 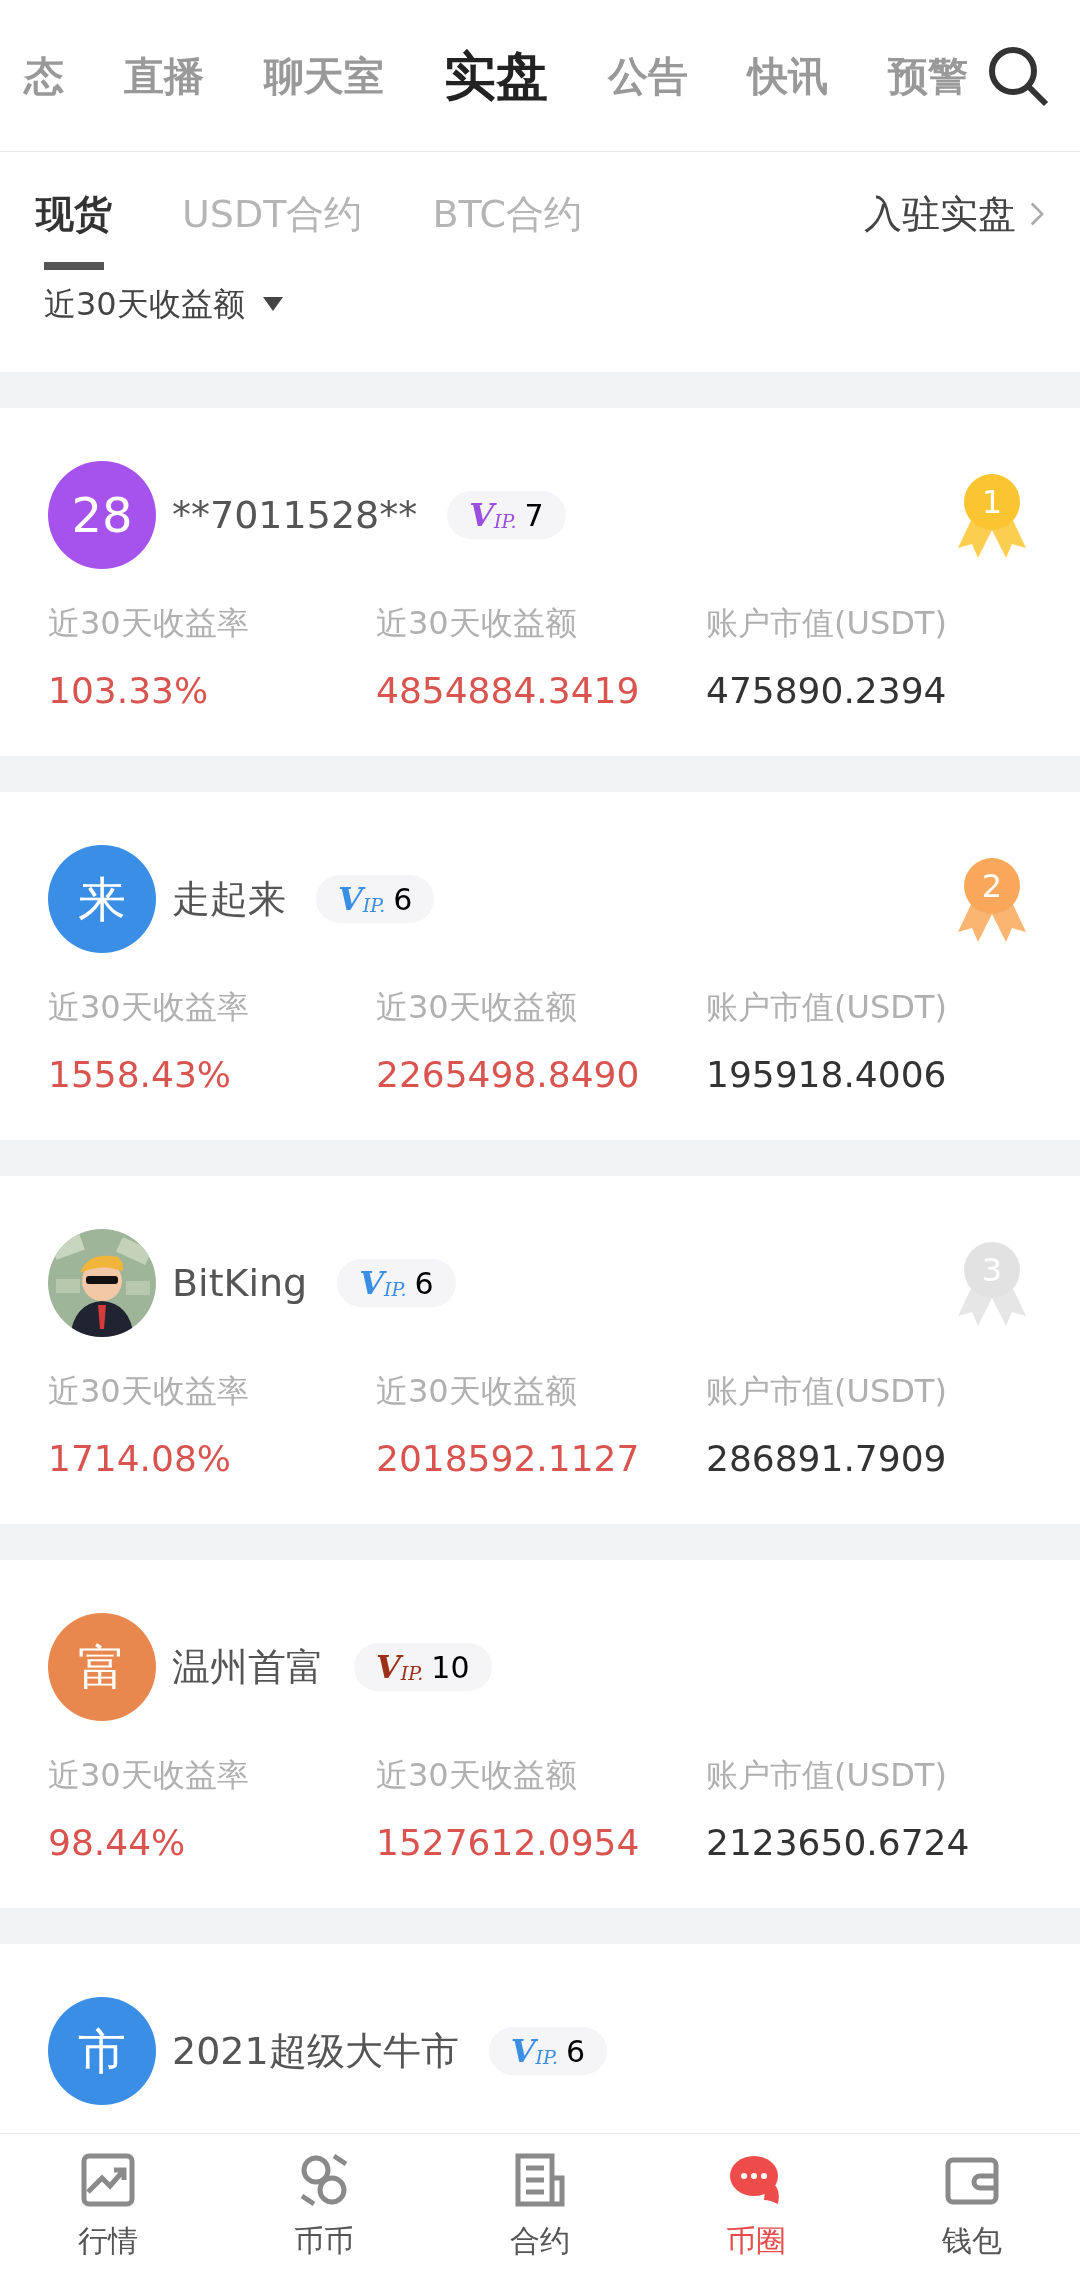 What do you see at coordinates (102, 1667) in the screenshot?
I see `avatar: 富` at bounding box center [102, 1667].